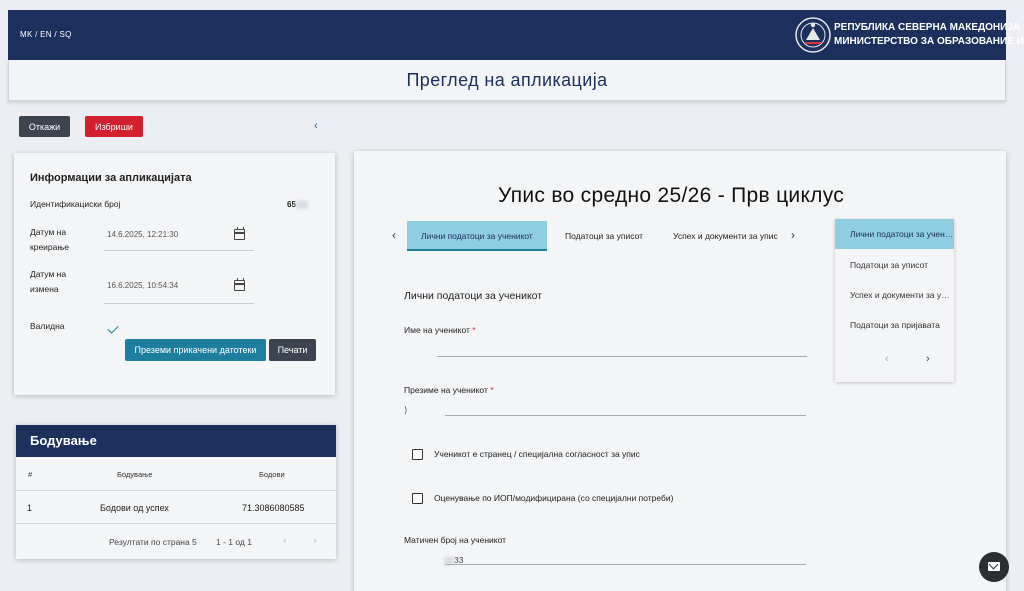  Describe the element at coordinates (291, 204) in the screenshot. I see `id-value-text: 65` at that location.